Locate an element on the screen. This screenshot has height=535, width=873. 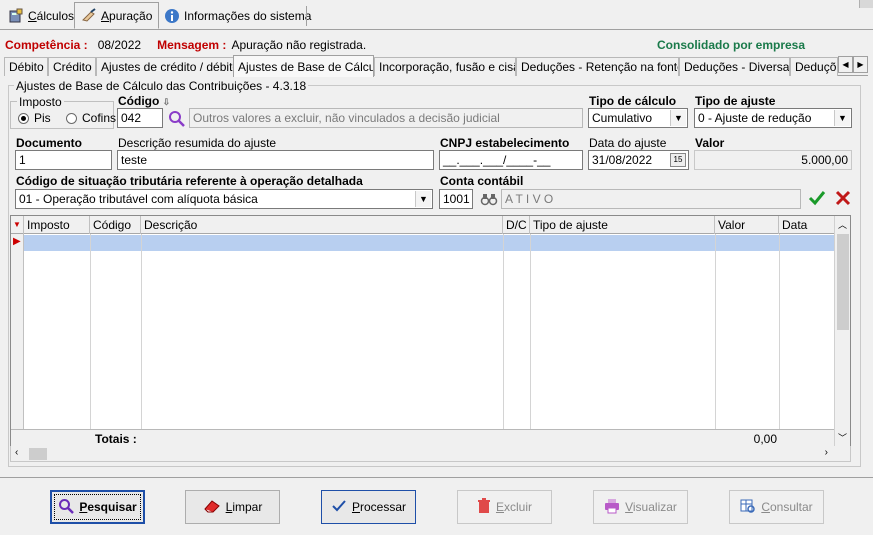
competencia-label: Competência : is located at coordinates (46, 44).